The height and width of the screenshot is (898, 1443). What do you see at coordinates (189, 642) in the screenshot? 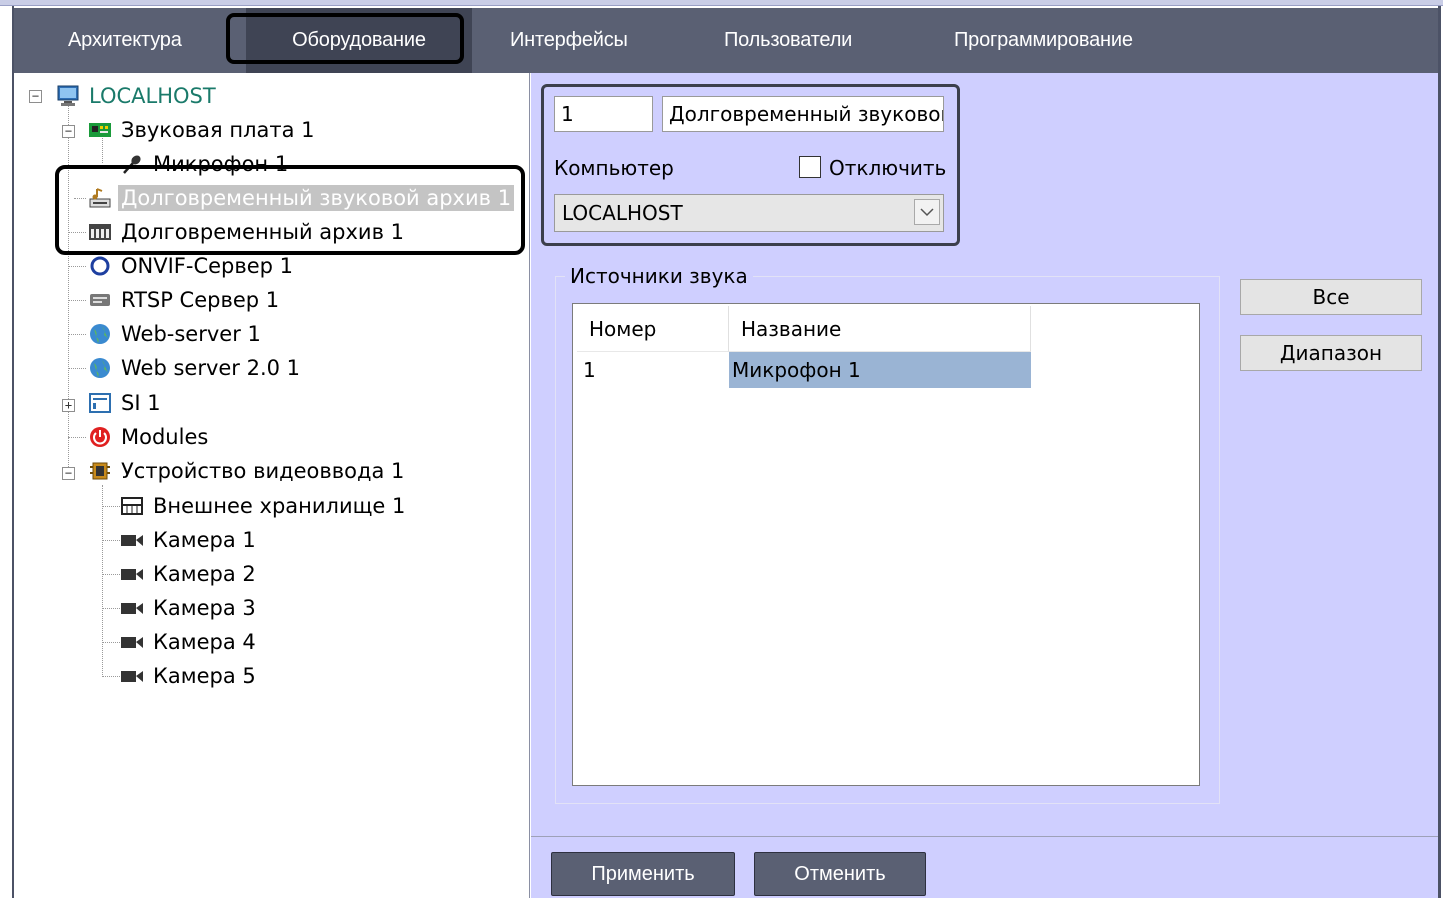
I see `tree-item-camera-4: Камера 4` at bounding box center [189, 642].